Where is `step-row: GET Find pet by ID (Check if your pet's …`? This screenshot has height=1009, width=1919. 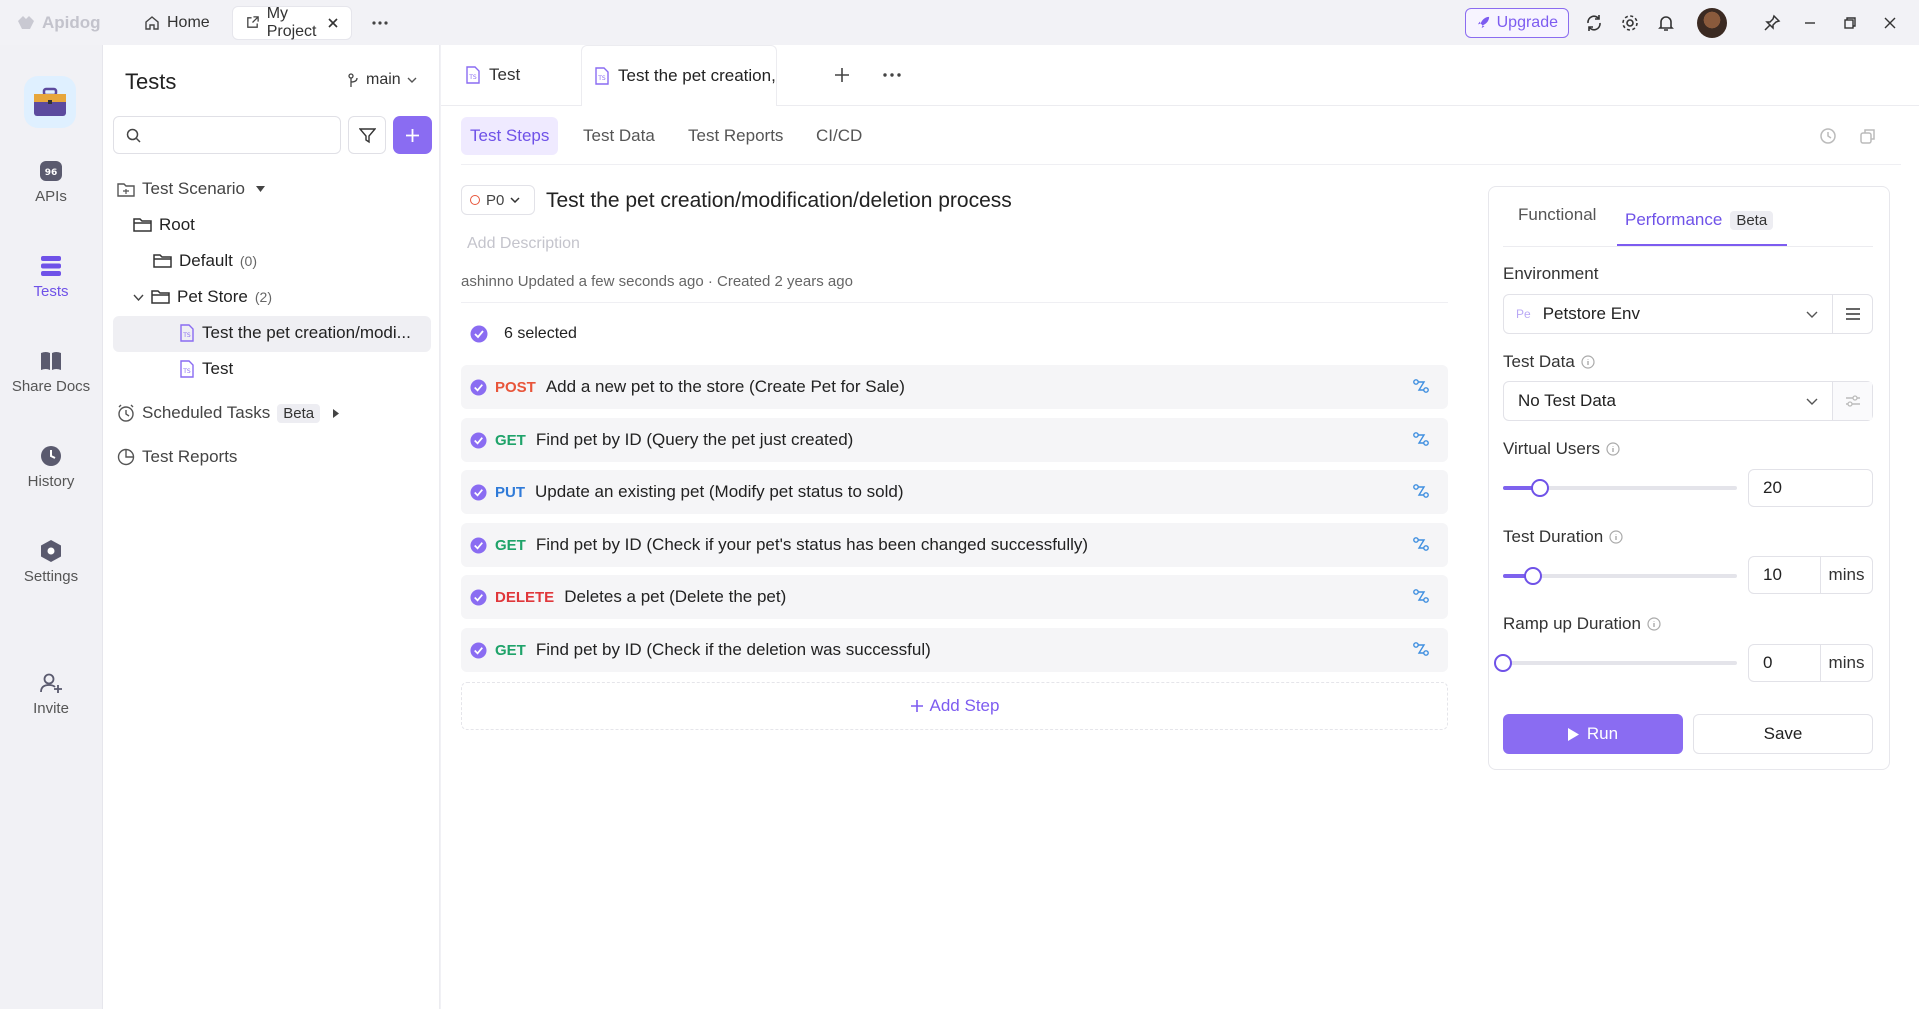 step-row: GET Find pet by ID (Check if your pet's … is located at coordinates (954, 545).